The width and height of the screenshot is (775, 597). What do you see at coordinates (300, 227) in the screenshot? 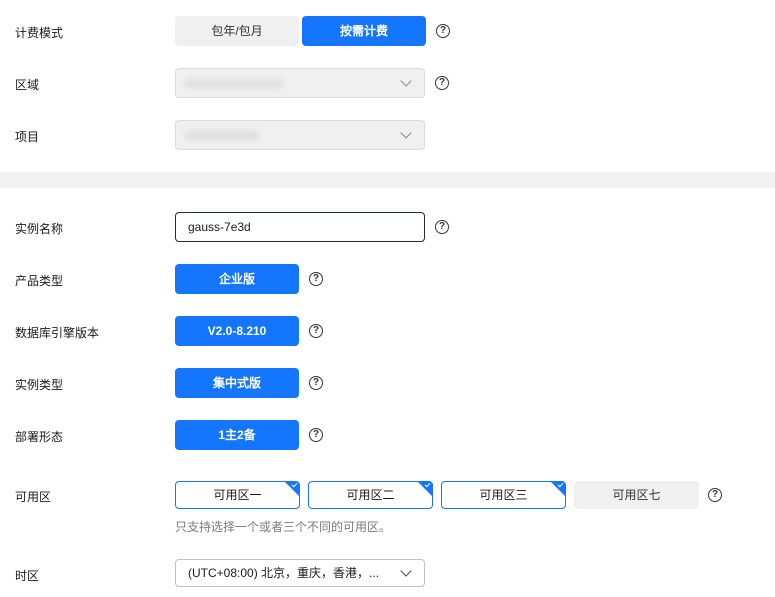
I see `instance-name-input: gauss-7e3d` at bounding box center [300, 227].